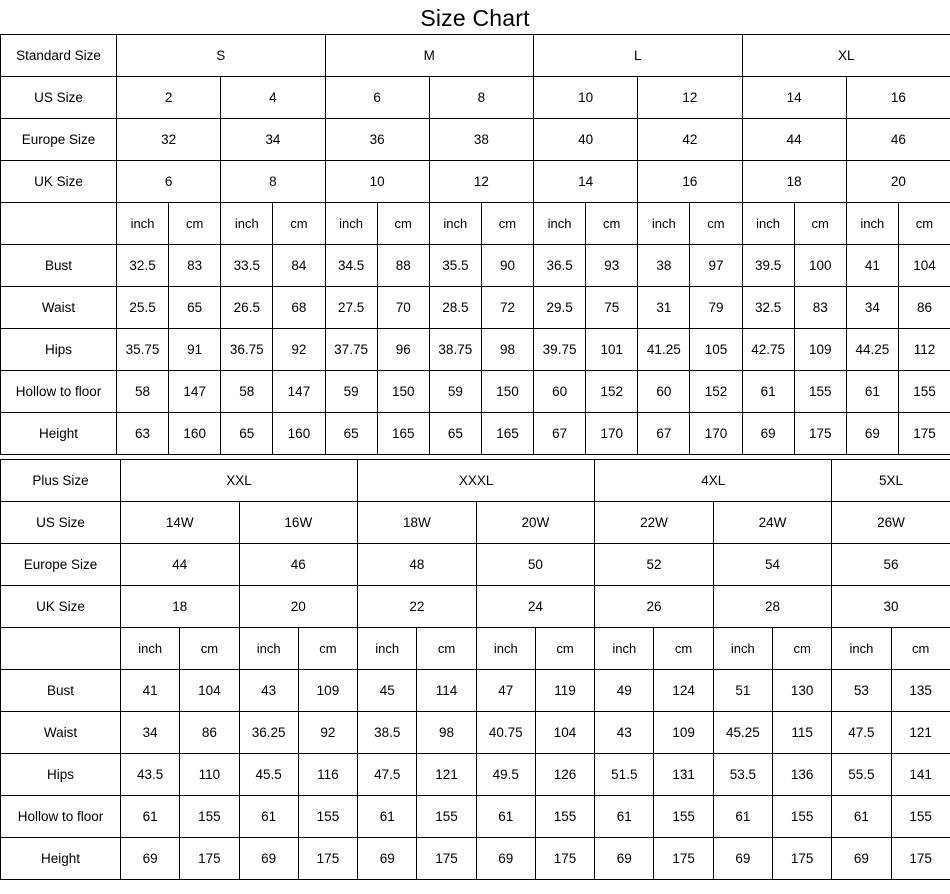 This screenshot has width=950, height=894. I want to click on europe-size-value: 44, so click(180, 564).